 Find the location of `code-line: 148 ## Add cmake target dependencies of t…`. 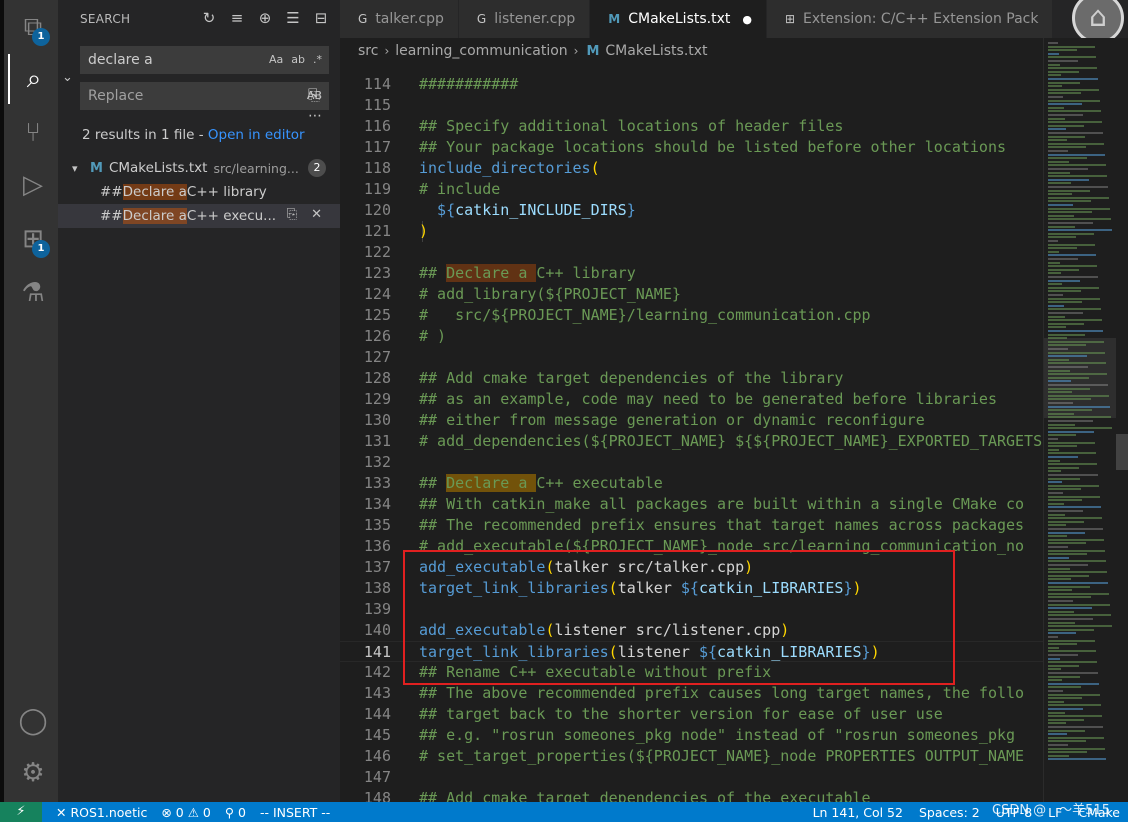

code-line: 148 ## Add cmake target dependencies of t… is located at coordinates (691, 795).